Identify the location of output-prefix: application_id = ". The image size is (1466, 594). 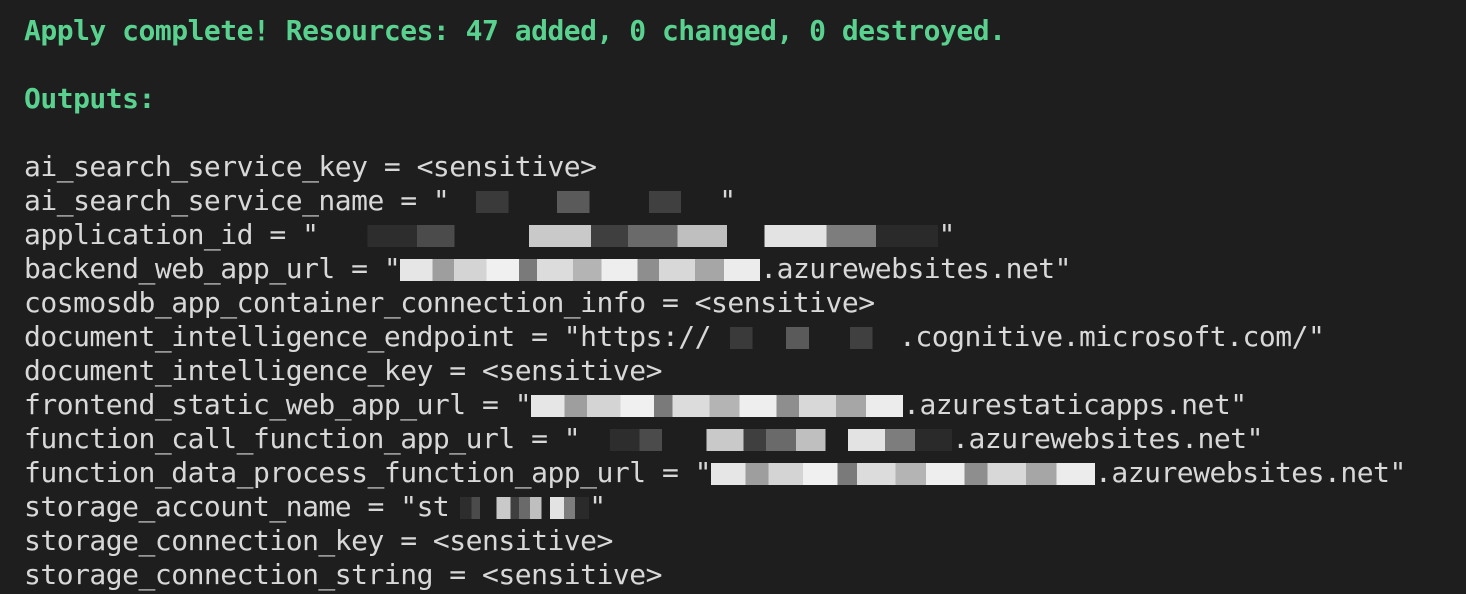
(171, 234).